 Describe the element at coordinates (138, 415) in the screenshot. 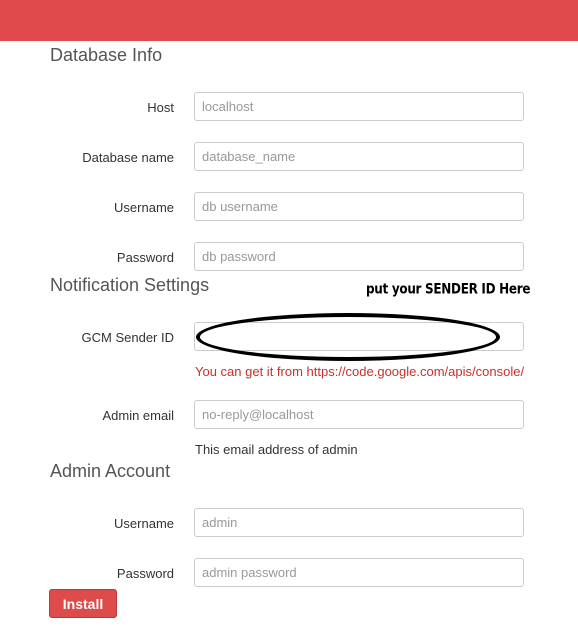

I see `admin-email-label: Admin email` at that location.